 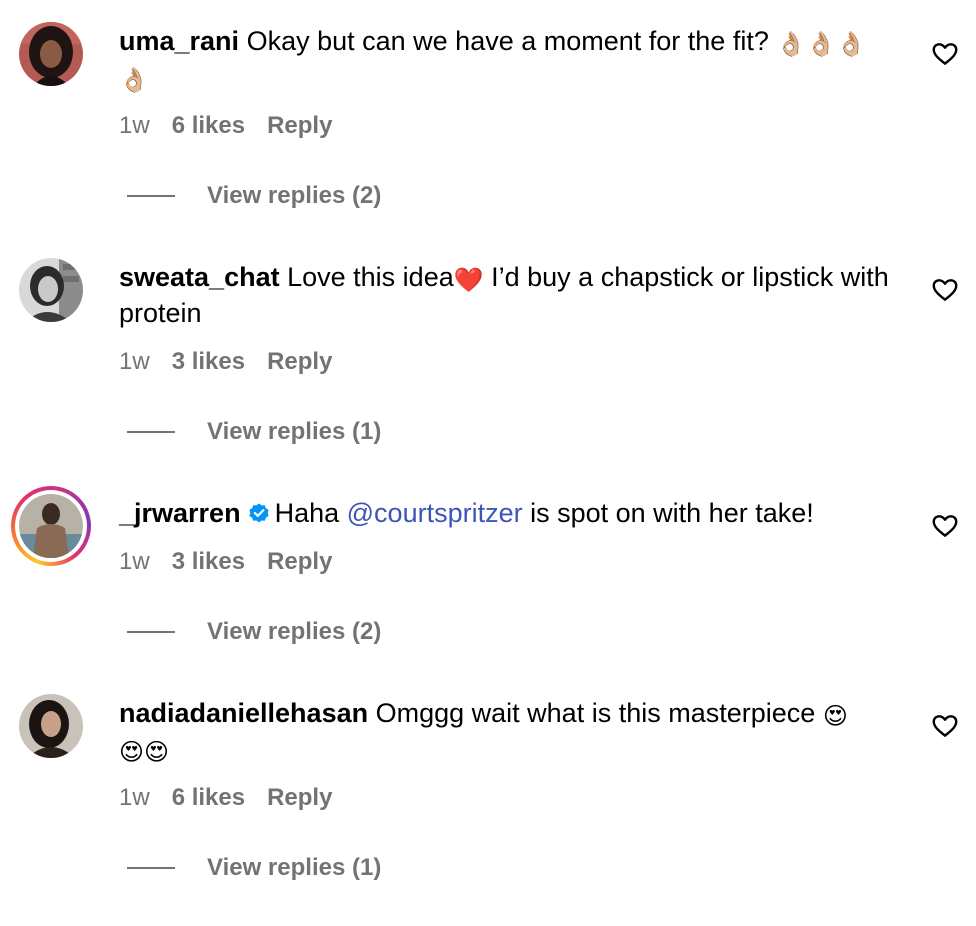 What do you see at coordinates (144, 752) in the screenshot?
I see `comment-emoji: 😍😍` at bounding box center [144, 752].